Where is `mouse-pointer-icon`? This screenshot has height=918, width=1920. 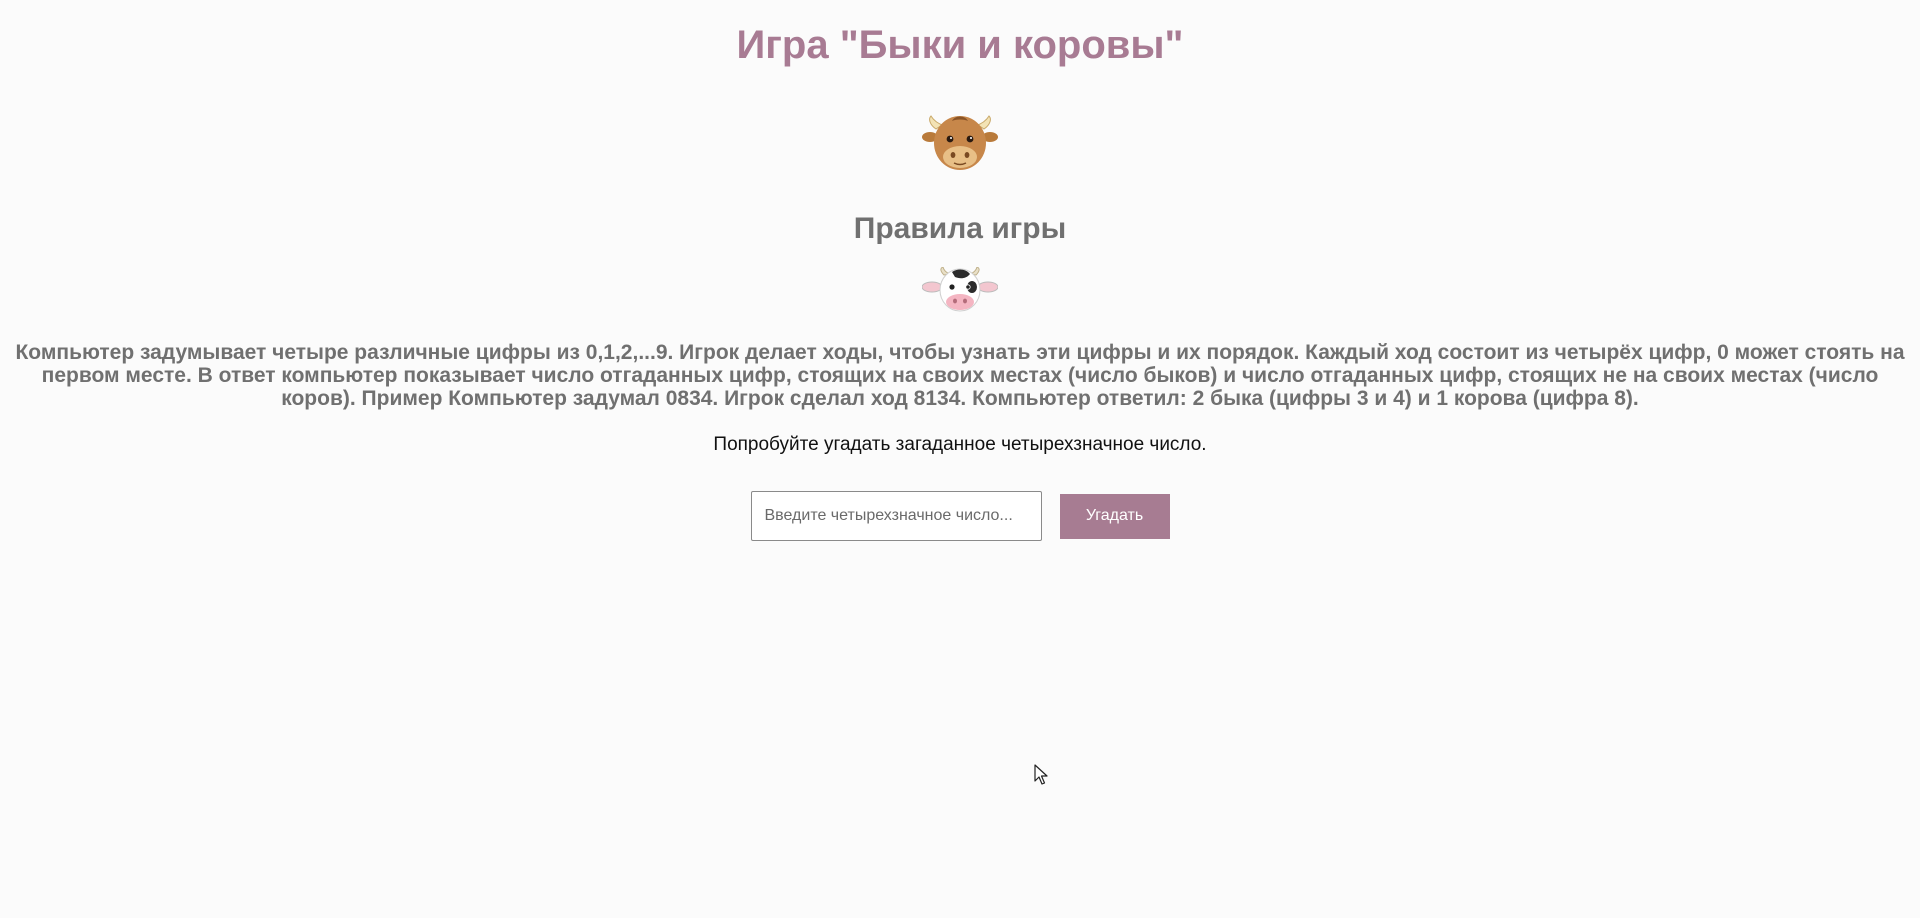 mouse-pointer-icon is located at coordinates (1041, 774).